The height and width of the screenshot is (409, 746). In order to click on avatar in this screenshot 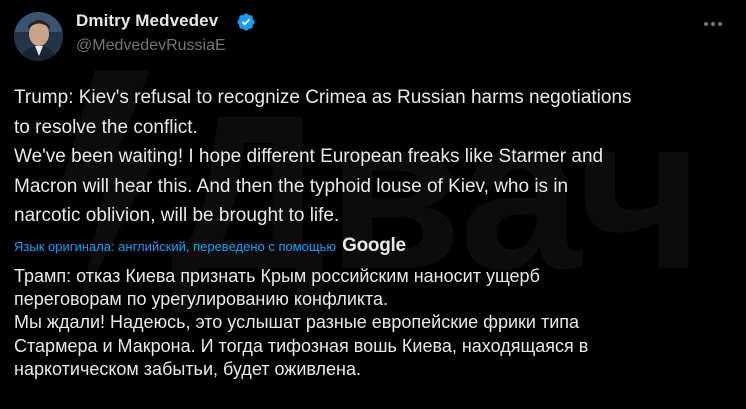, I will do `click(38, 36)`.